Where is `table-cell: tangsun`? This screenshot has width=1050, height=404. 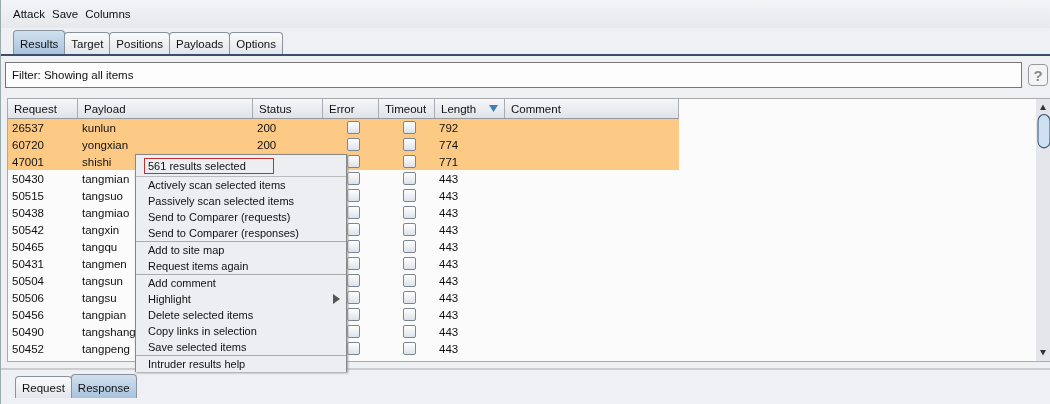 table-cell: tangsun is located at coordinates (102, 280).